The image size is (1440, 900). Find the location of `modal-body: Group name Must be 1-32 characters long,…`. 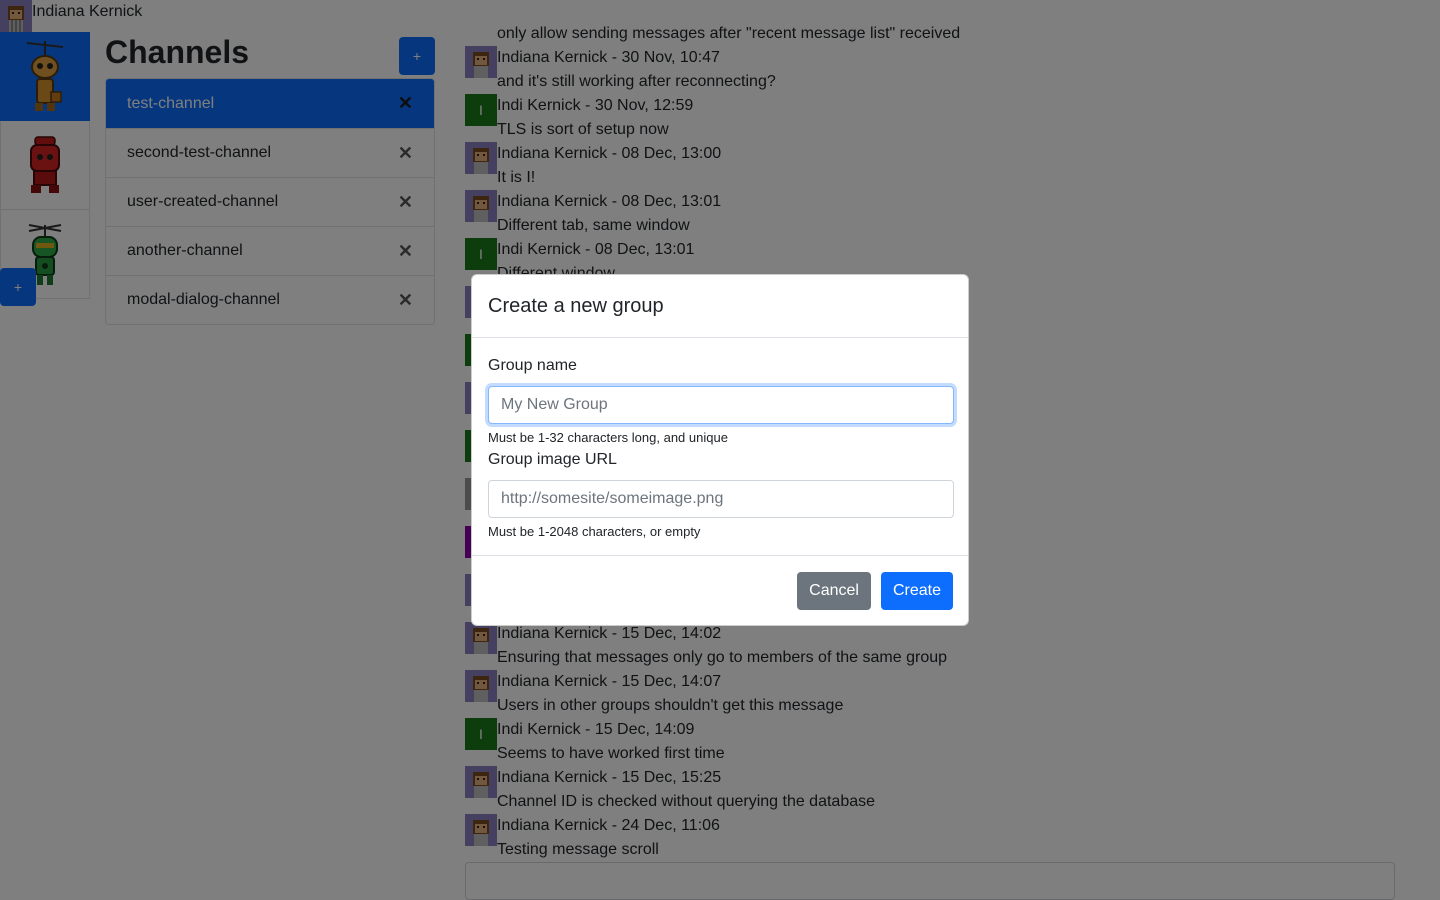

modal-body: Group name Must be 1-32 characters long,… is located at coordinates (720, 447).